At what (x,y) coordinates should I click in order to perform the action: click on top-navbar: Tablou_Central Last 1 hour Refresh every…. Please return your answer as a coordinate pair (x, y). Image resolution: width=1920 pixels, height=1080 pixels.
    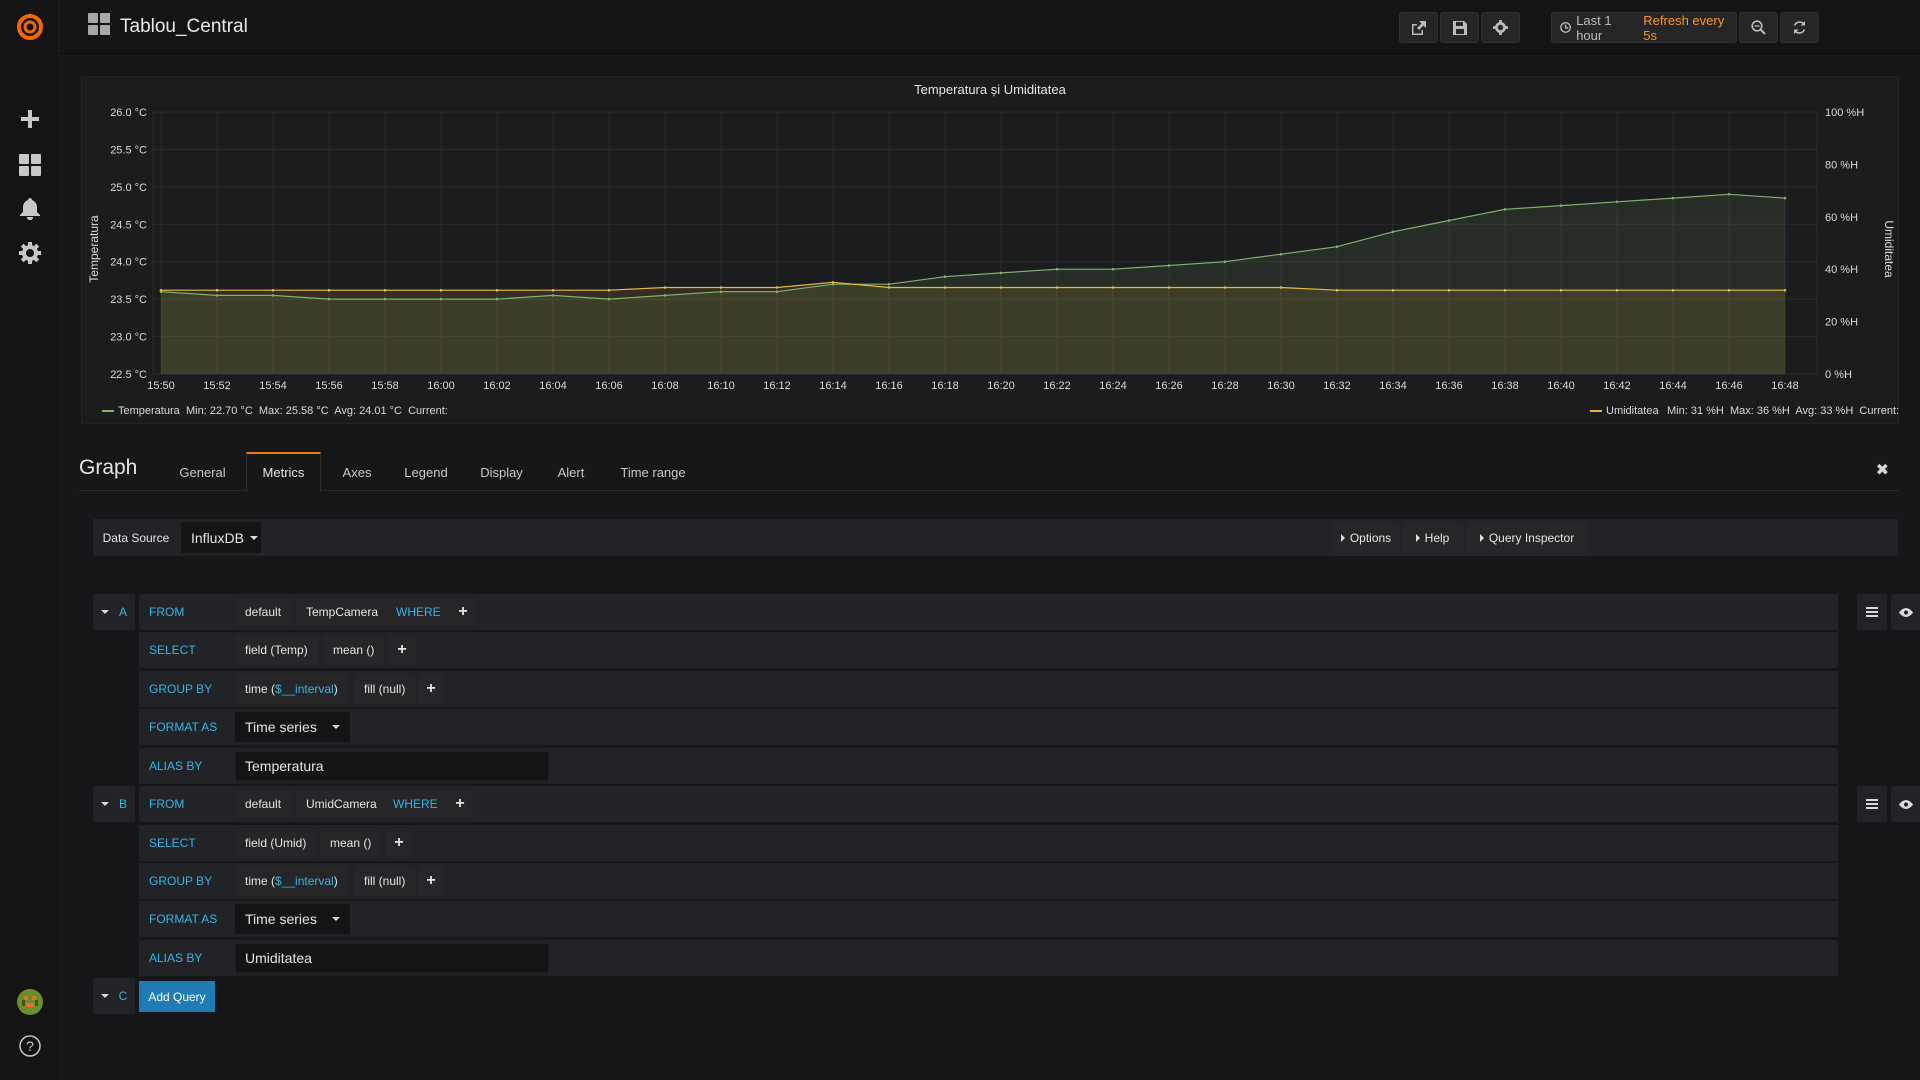
    Looking at the image, I should click on (990, 27).